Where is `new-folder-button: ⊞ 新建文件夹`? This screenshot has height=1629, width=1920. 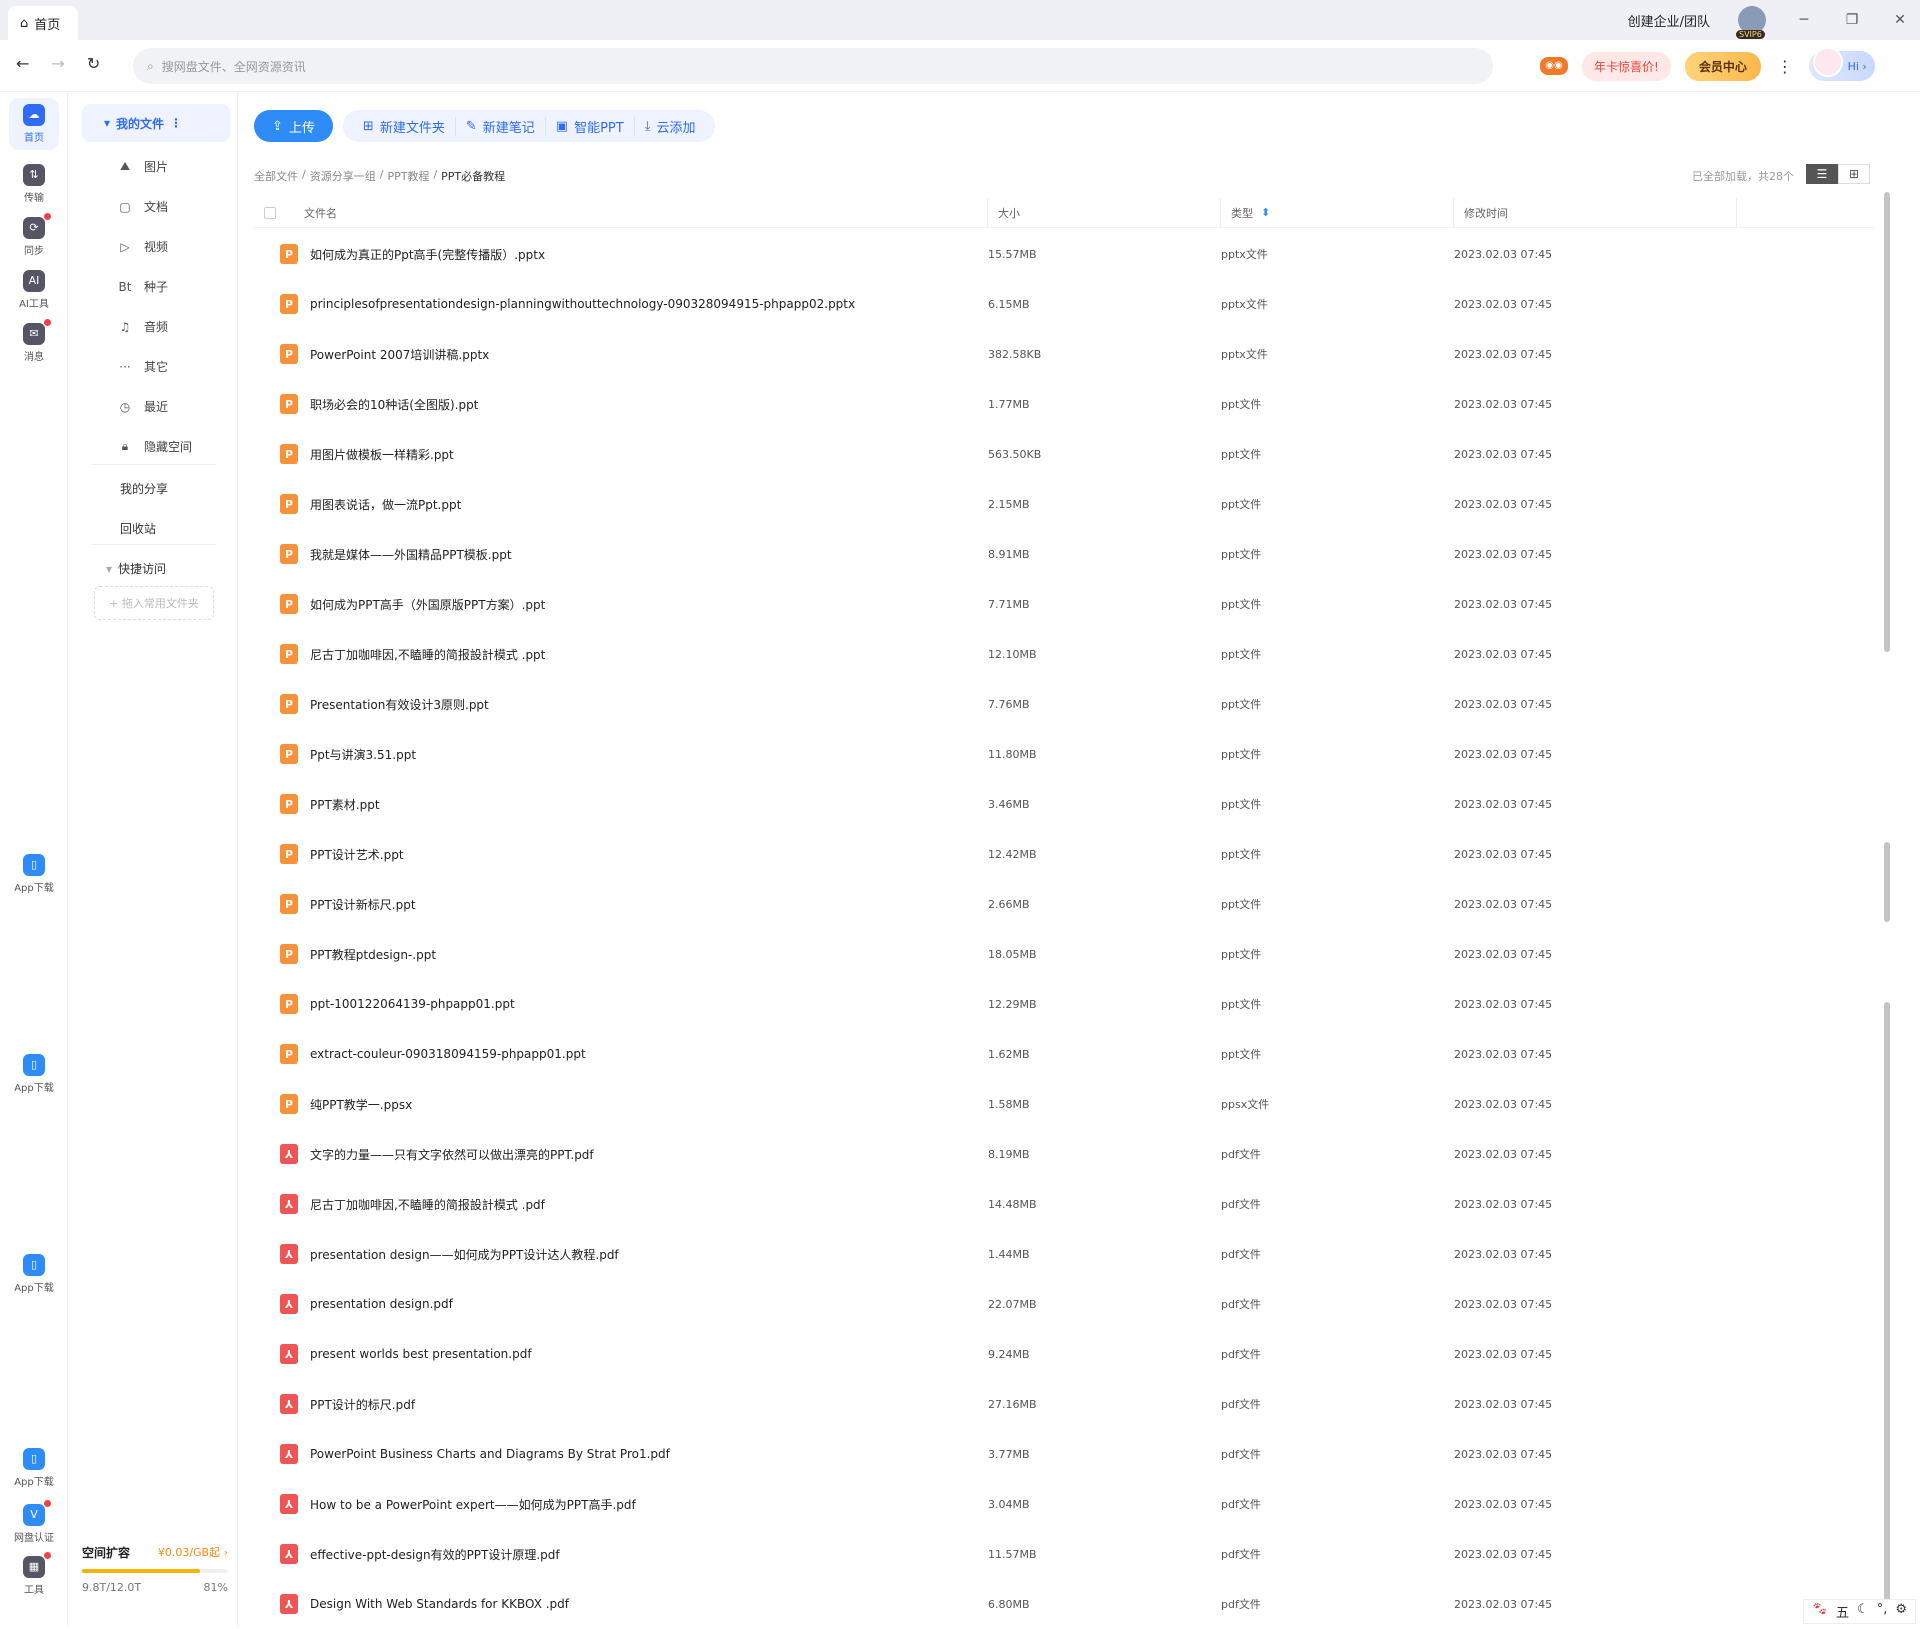
new-folder-button: ⊞ 新建文件夹 is located at coordinates (404, 126).